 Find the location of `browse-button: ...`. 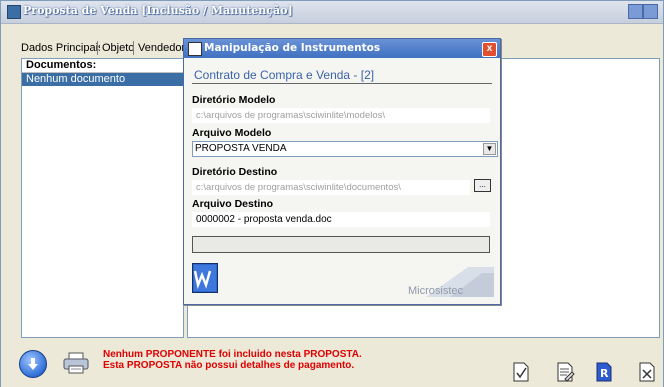

browse-button: ... is located at coordinates (482, 185).